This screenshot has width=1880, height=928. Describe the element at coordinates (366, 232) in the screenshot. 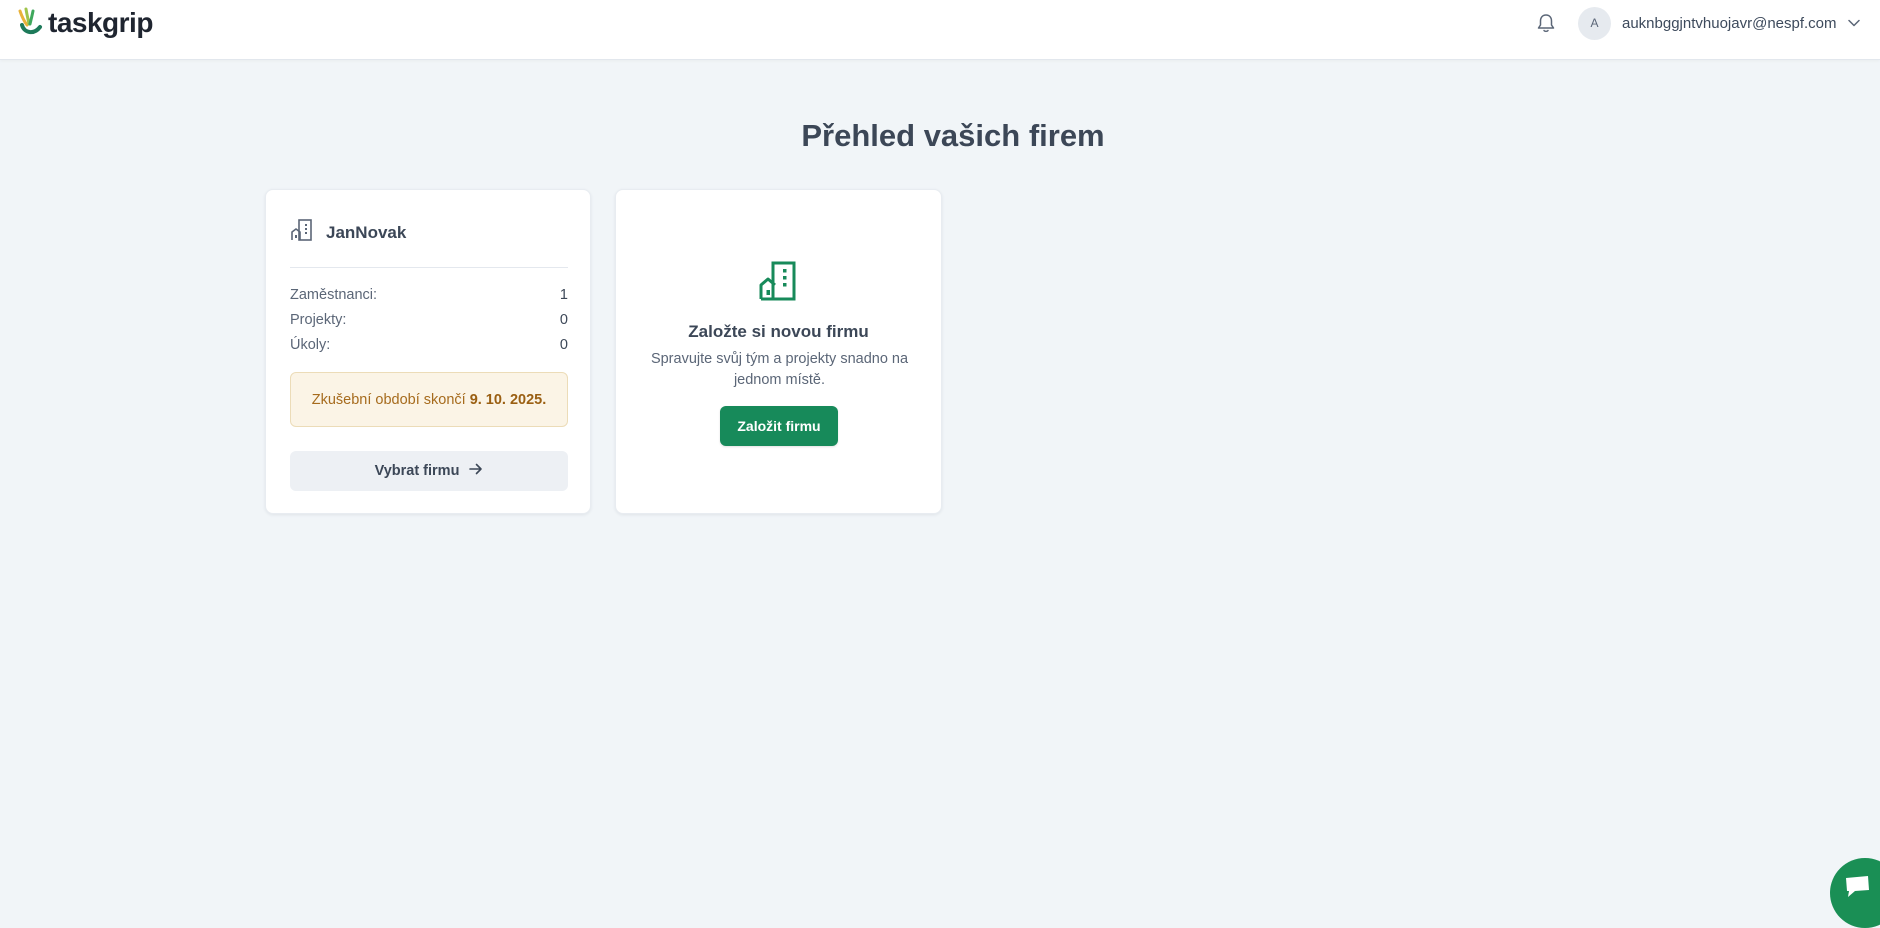

I see `company-name: JanNovak` at that location.